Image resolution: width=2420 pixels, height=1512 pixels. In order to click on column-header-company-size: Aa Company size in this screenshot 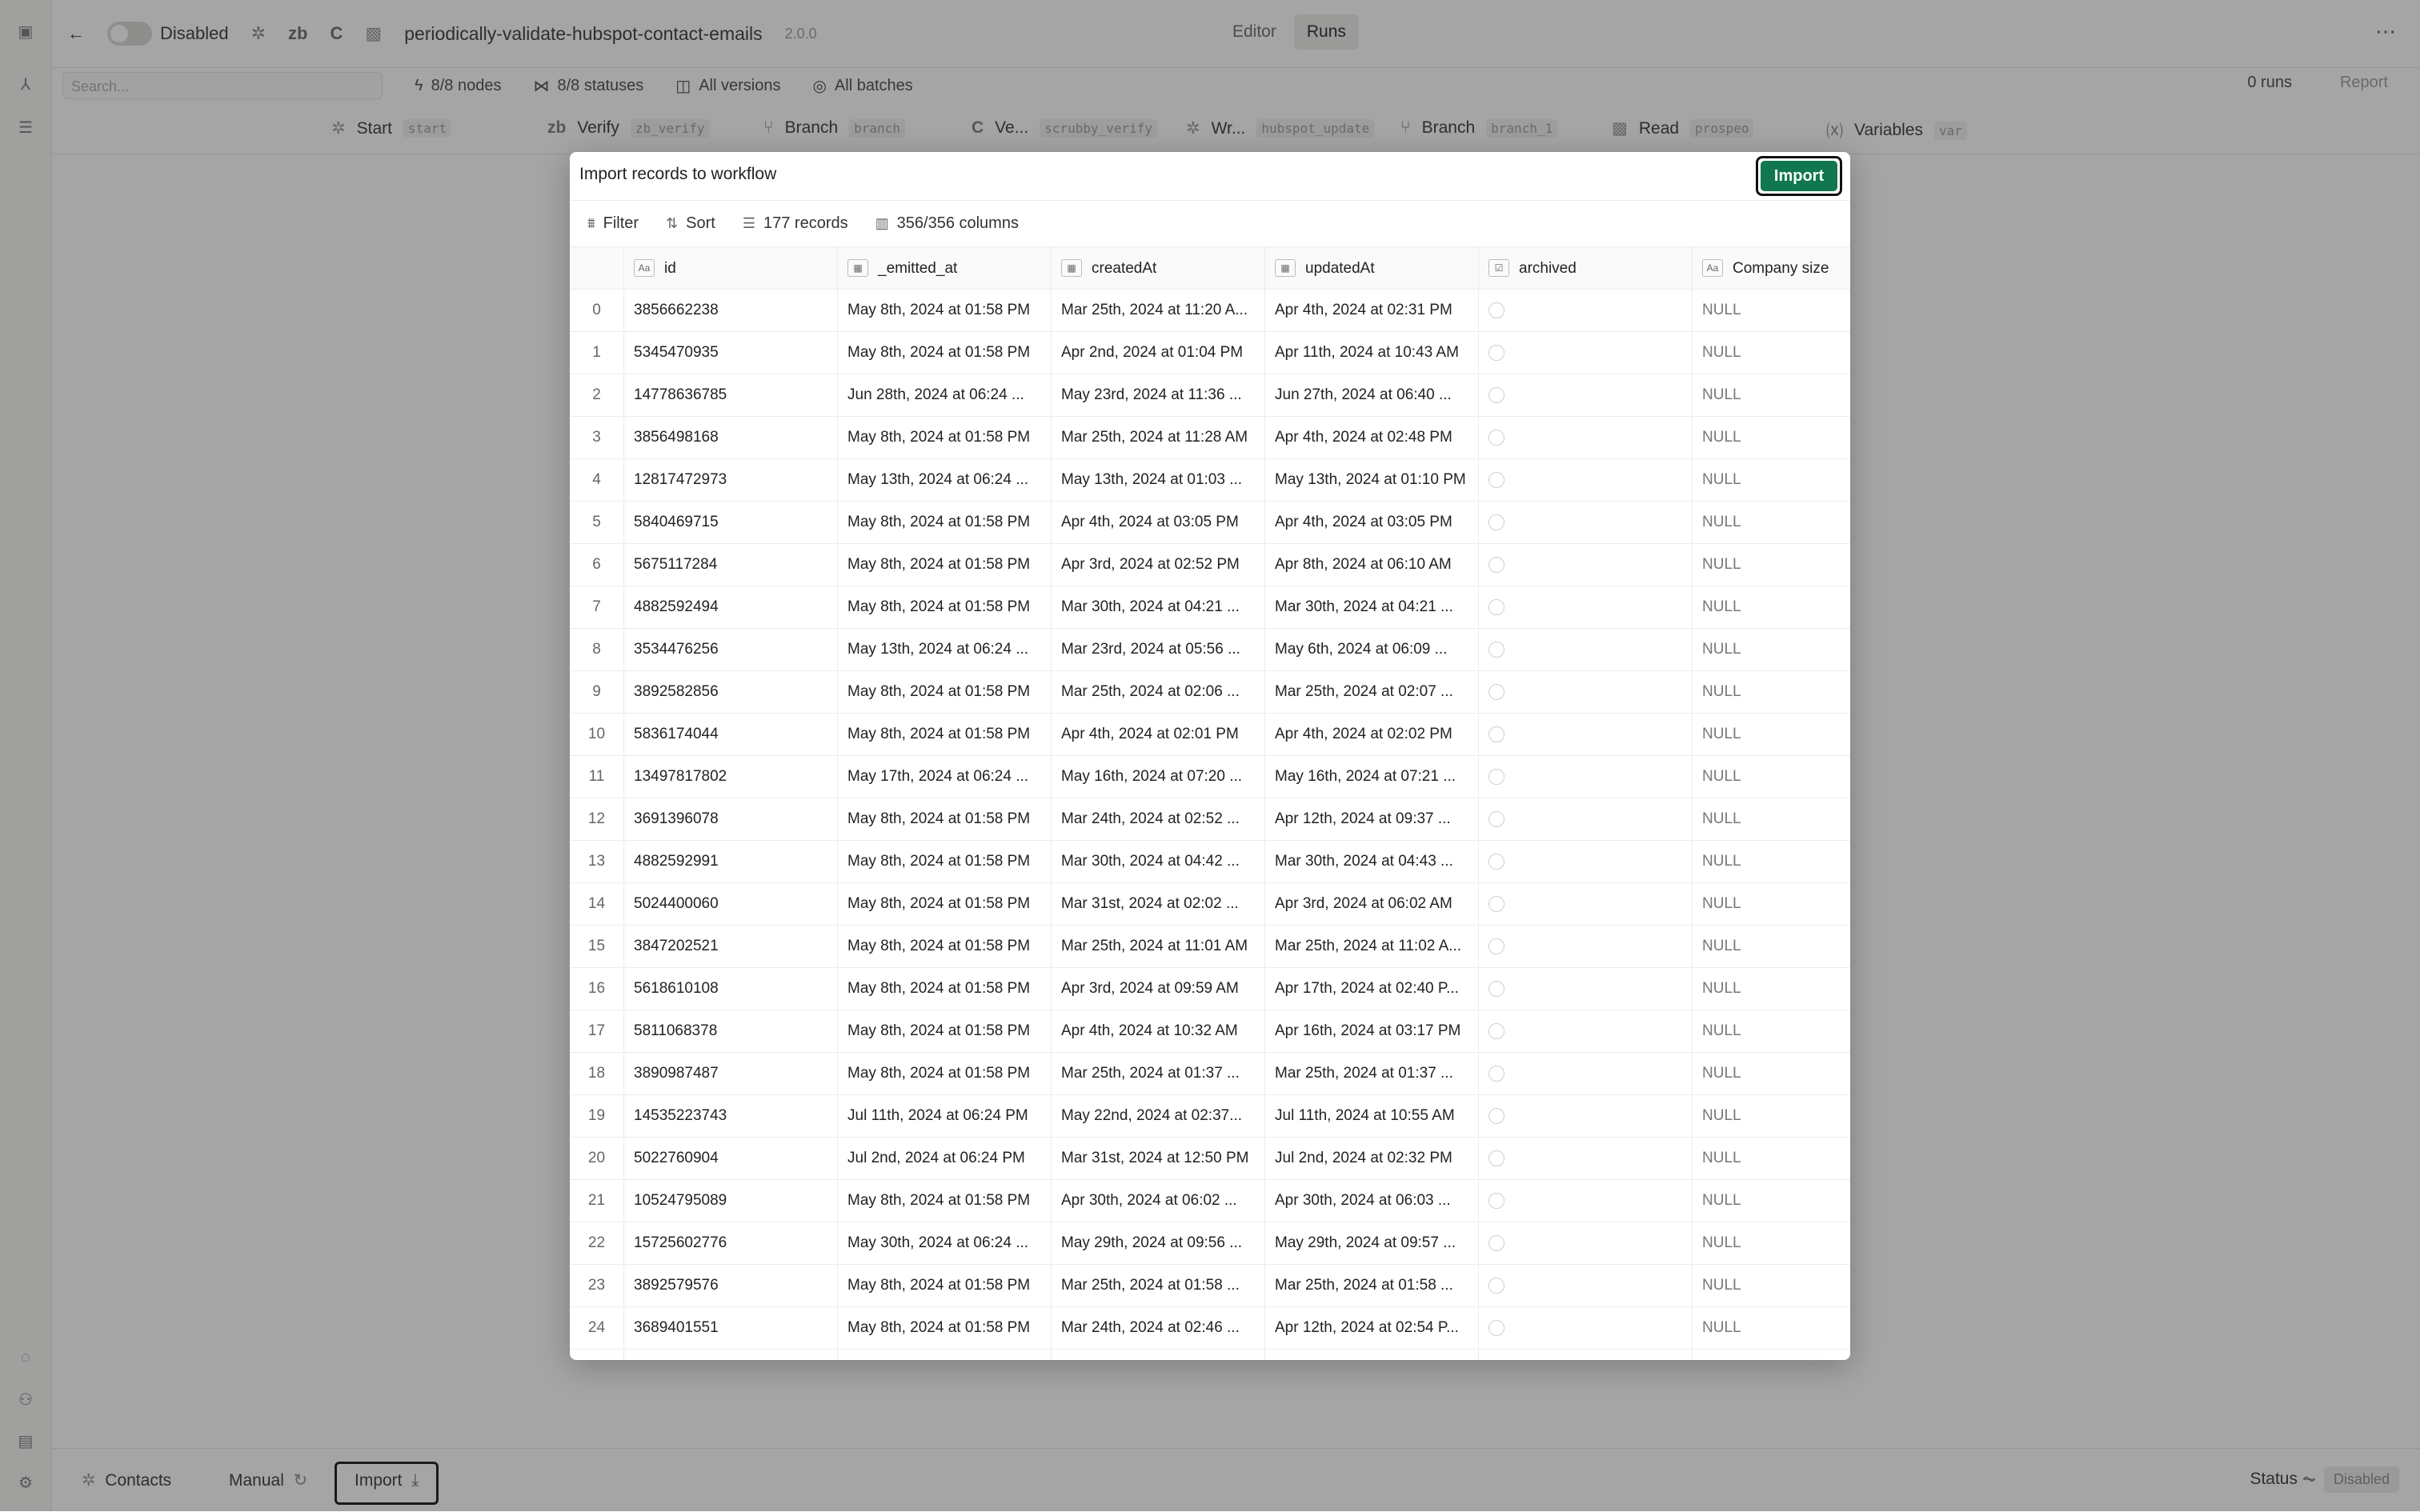, I will do `click(1771, 268)`.